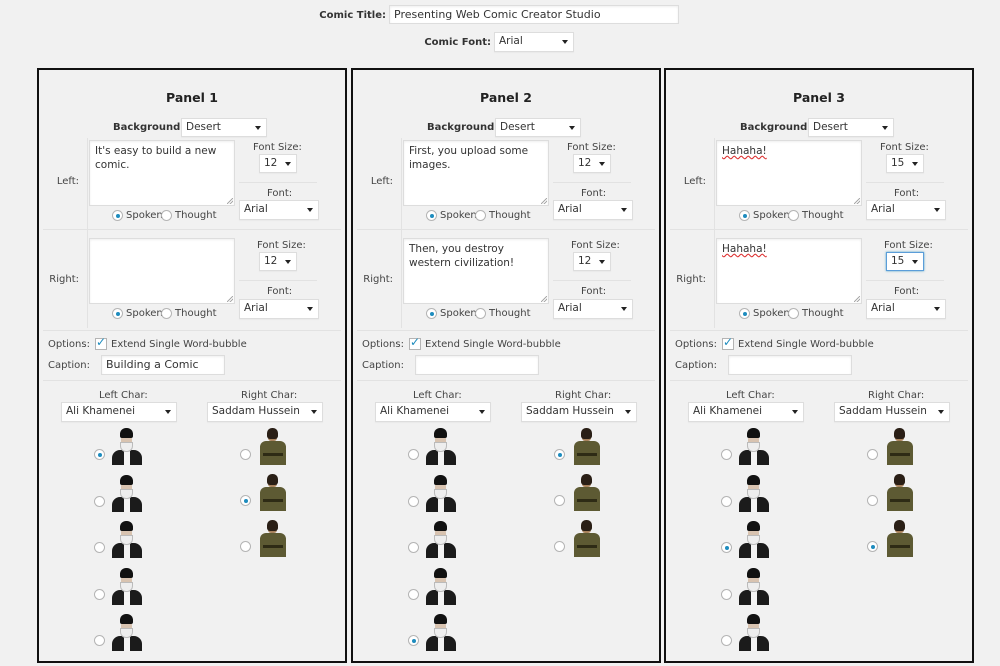 Image resolution: width=1000 pixels, height=666 pixels. I want to click on left-font-size-select: 15, so click(905, 163).